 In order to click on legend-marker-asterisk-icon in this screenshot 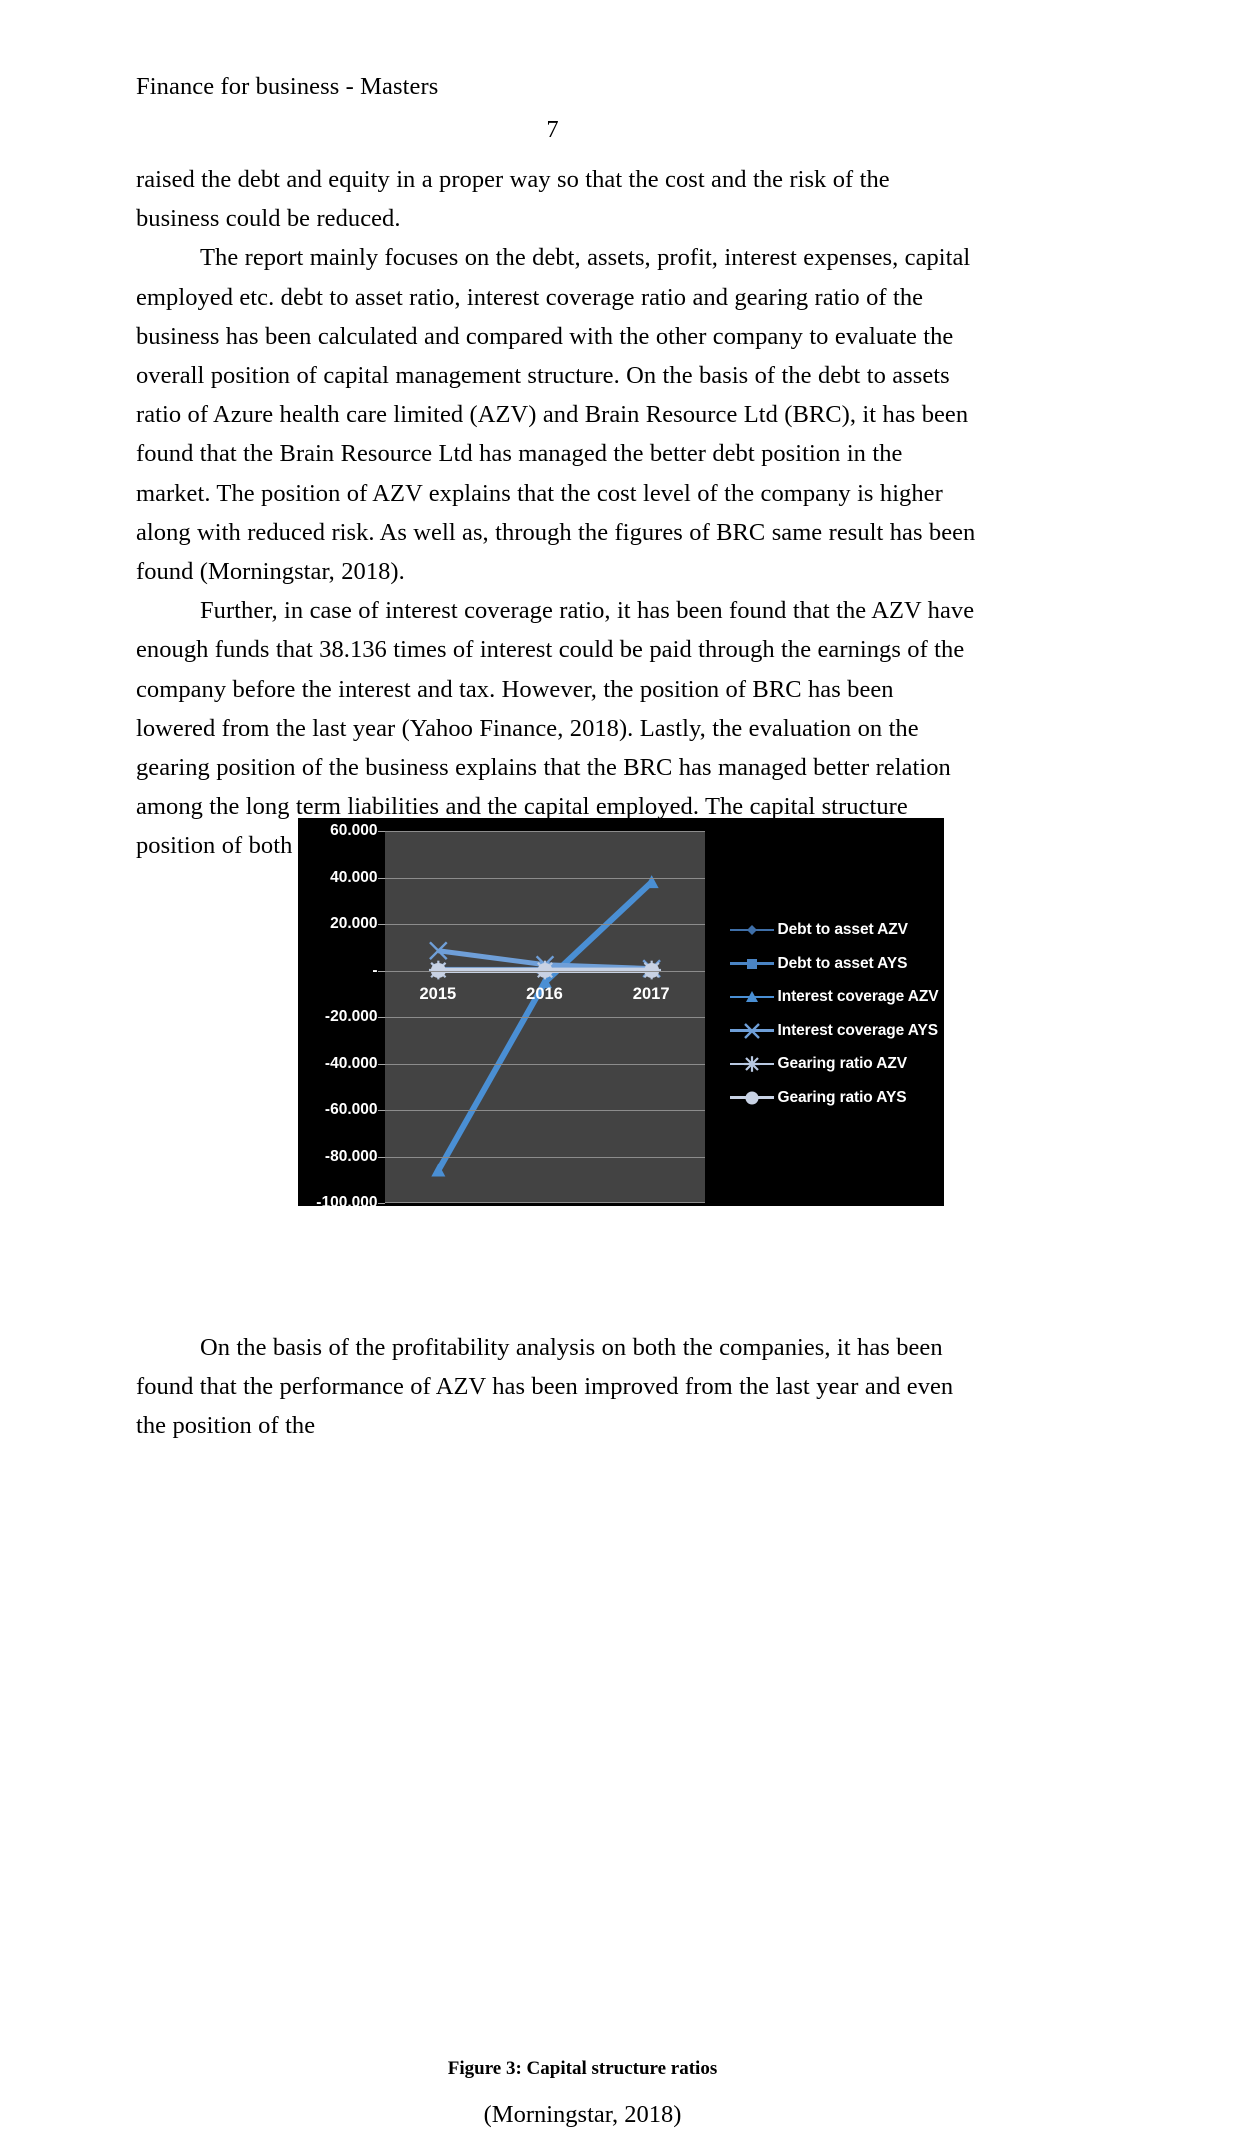, I will do `click(751, 1064)`.